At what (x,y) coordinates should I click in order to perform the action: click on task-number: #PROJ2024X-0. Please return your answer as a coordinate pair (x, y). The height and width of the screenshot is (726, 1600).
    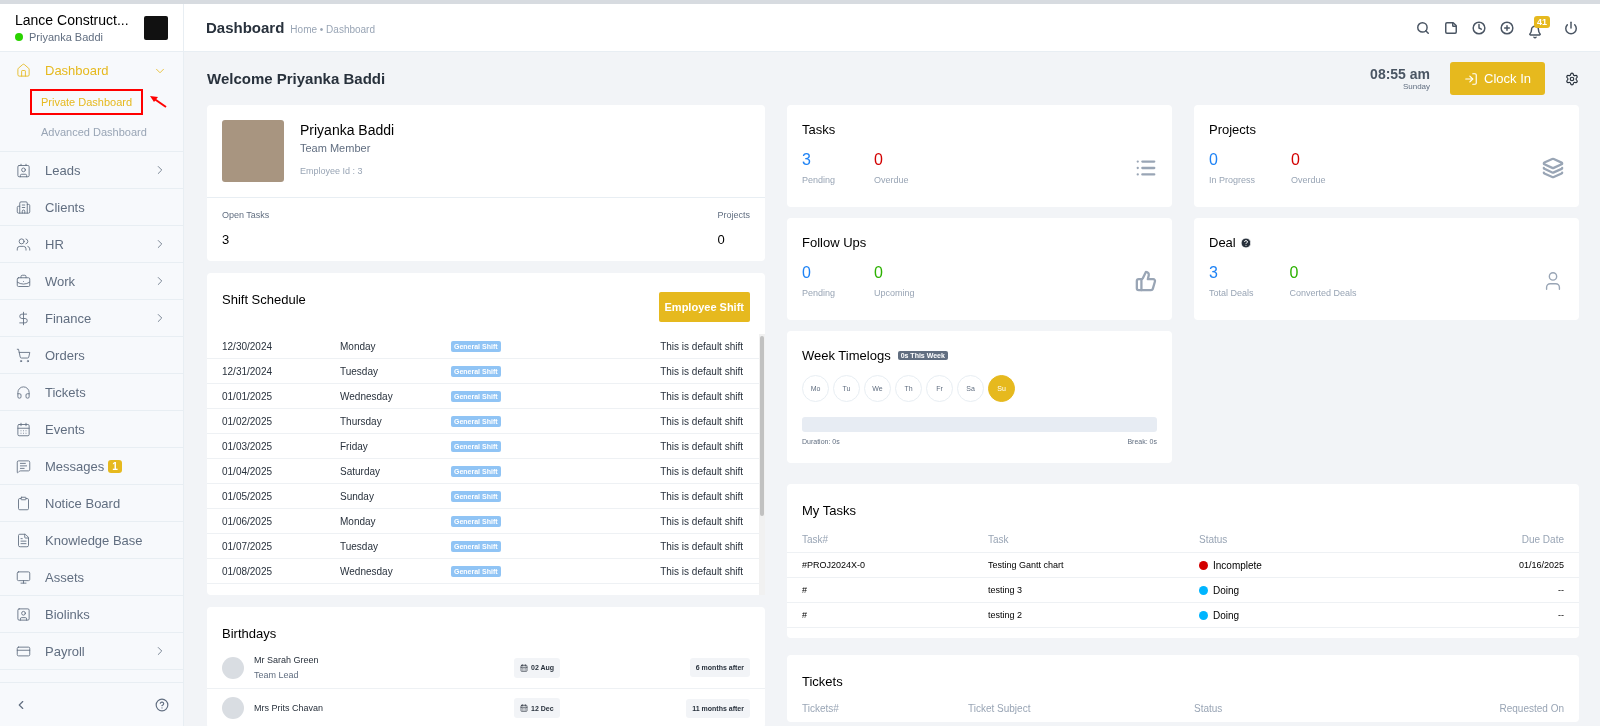
    Looking at the image, I should click on (834, 565).